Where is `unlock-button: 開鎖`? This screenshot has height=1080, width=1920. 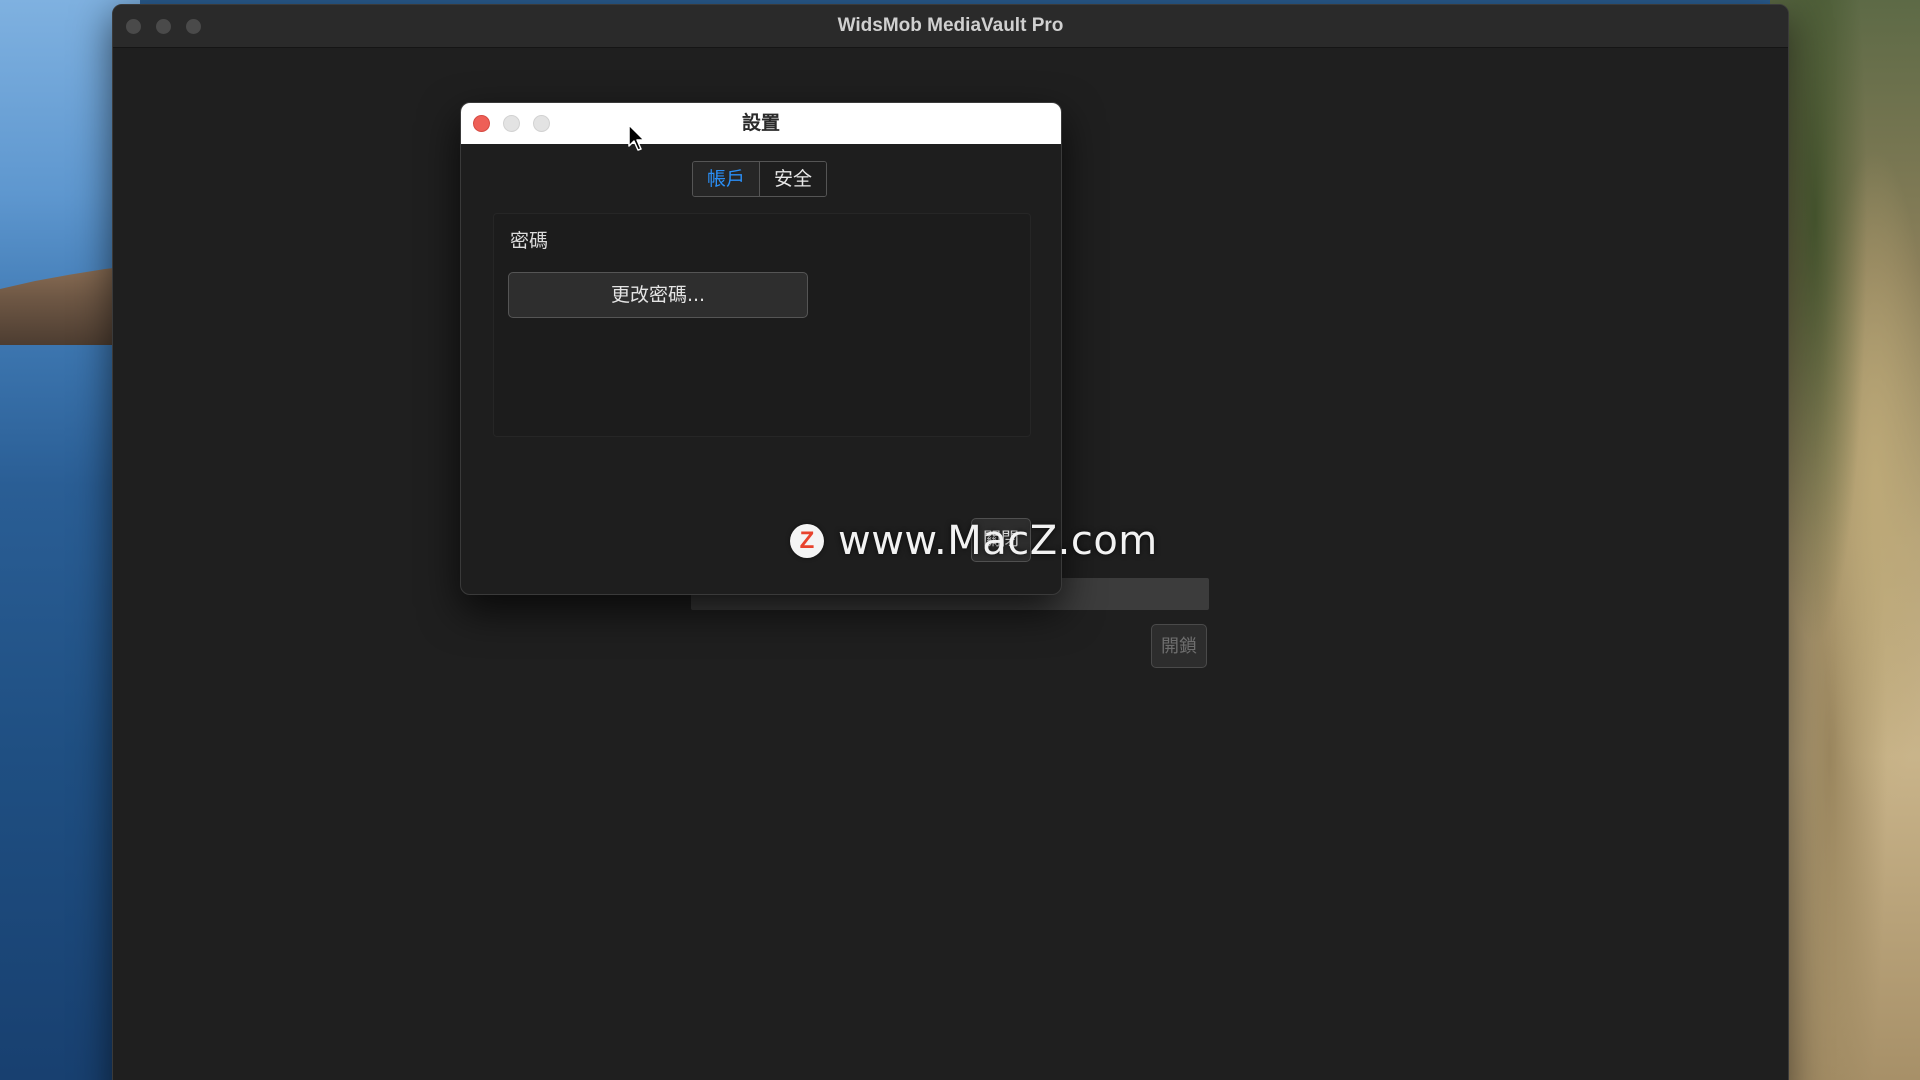 unlock-button: 開鎖 is located at coordinates (1179, 646).